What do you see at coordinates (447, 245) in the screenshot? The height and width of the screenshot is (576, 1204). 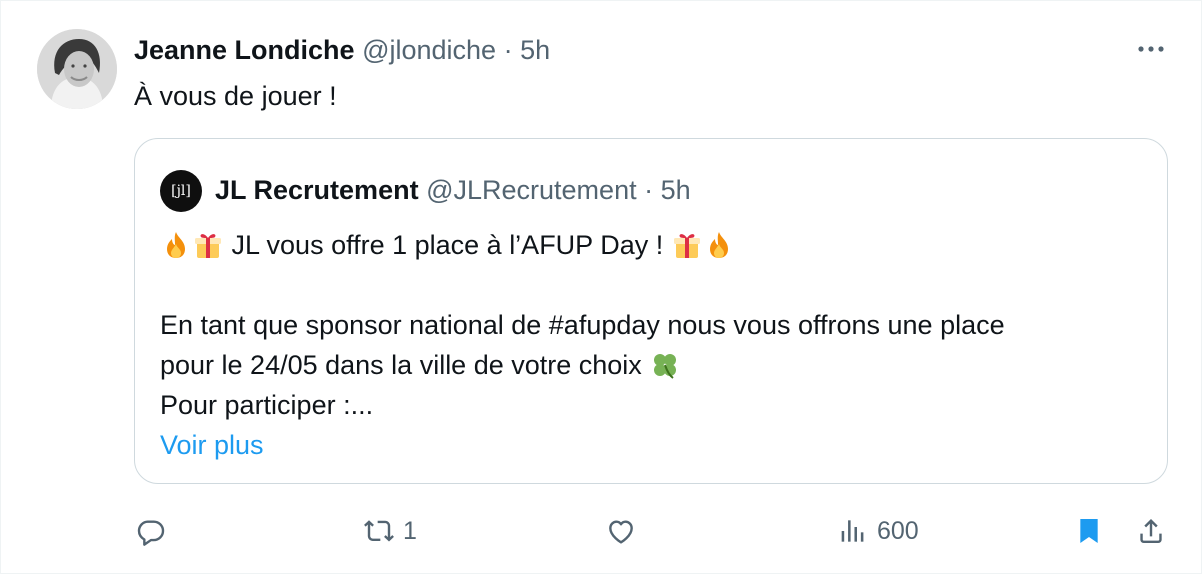 I see `quoted-headline: JL vous offre 1 place à l’AFUP Day !` at bounding box center [447, 245].